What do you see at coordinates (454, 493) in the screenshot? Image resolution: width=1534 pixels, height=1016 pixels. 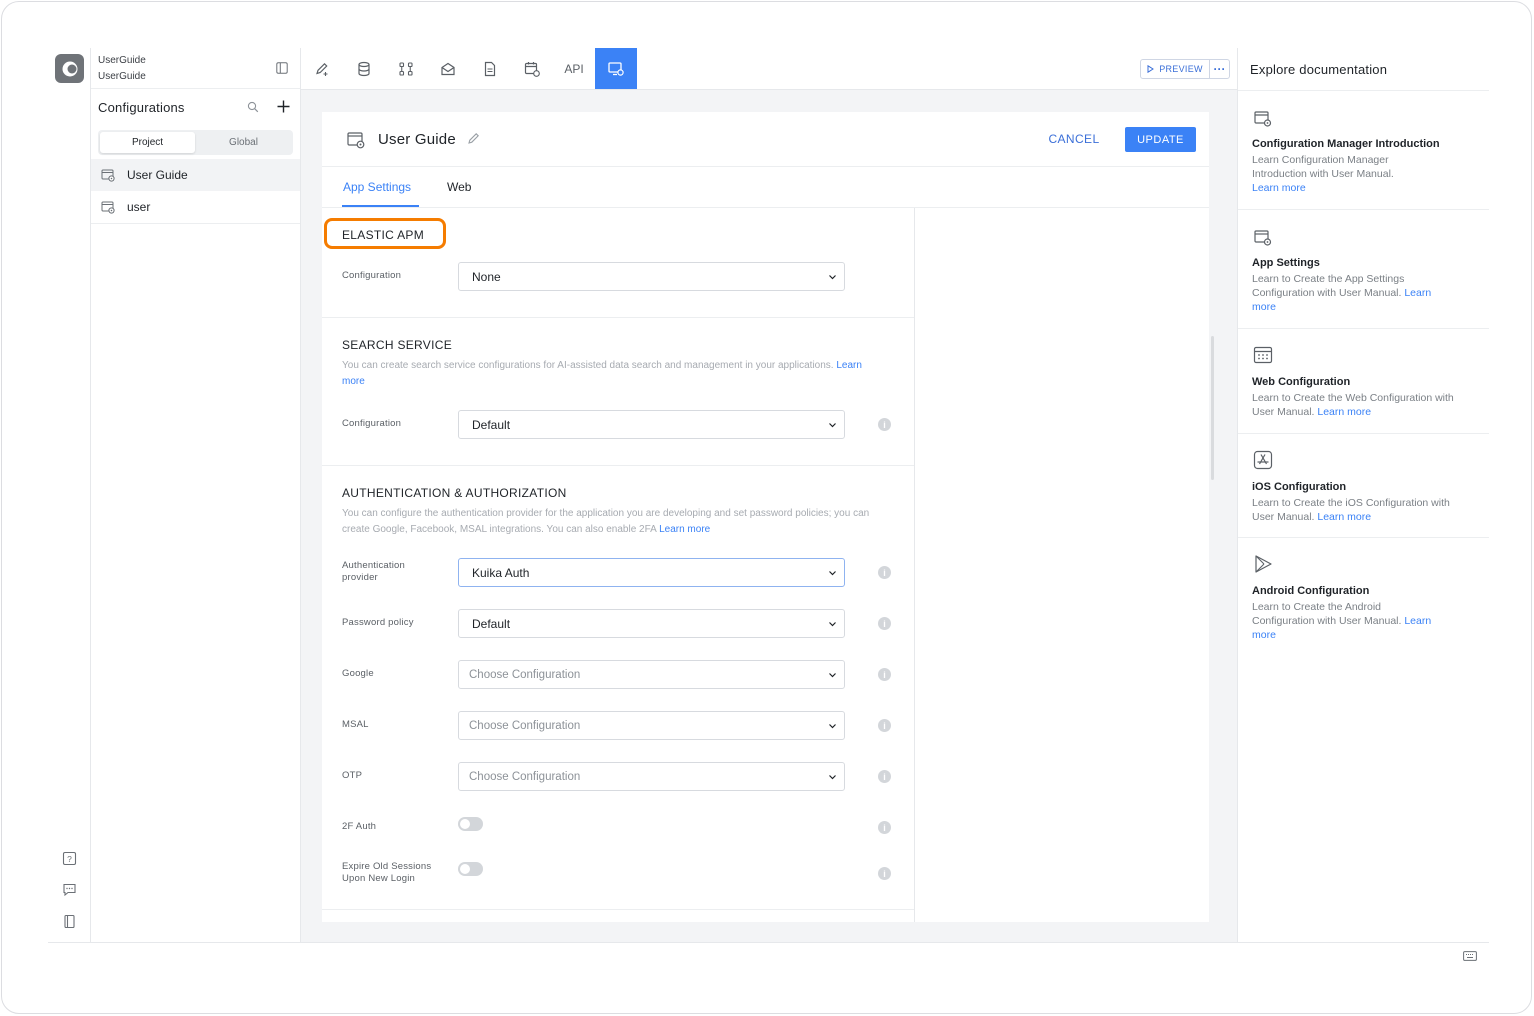 I see `section-title: AUTHENTICATION & AUTHORIZATION` at bounding box center [454, 493].